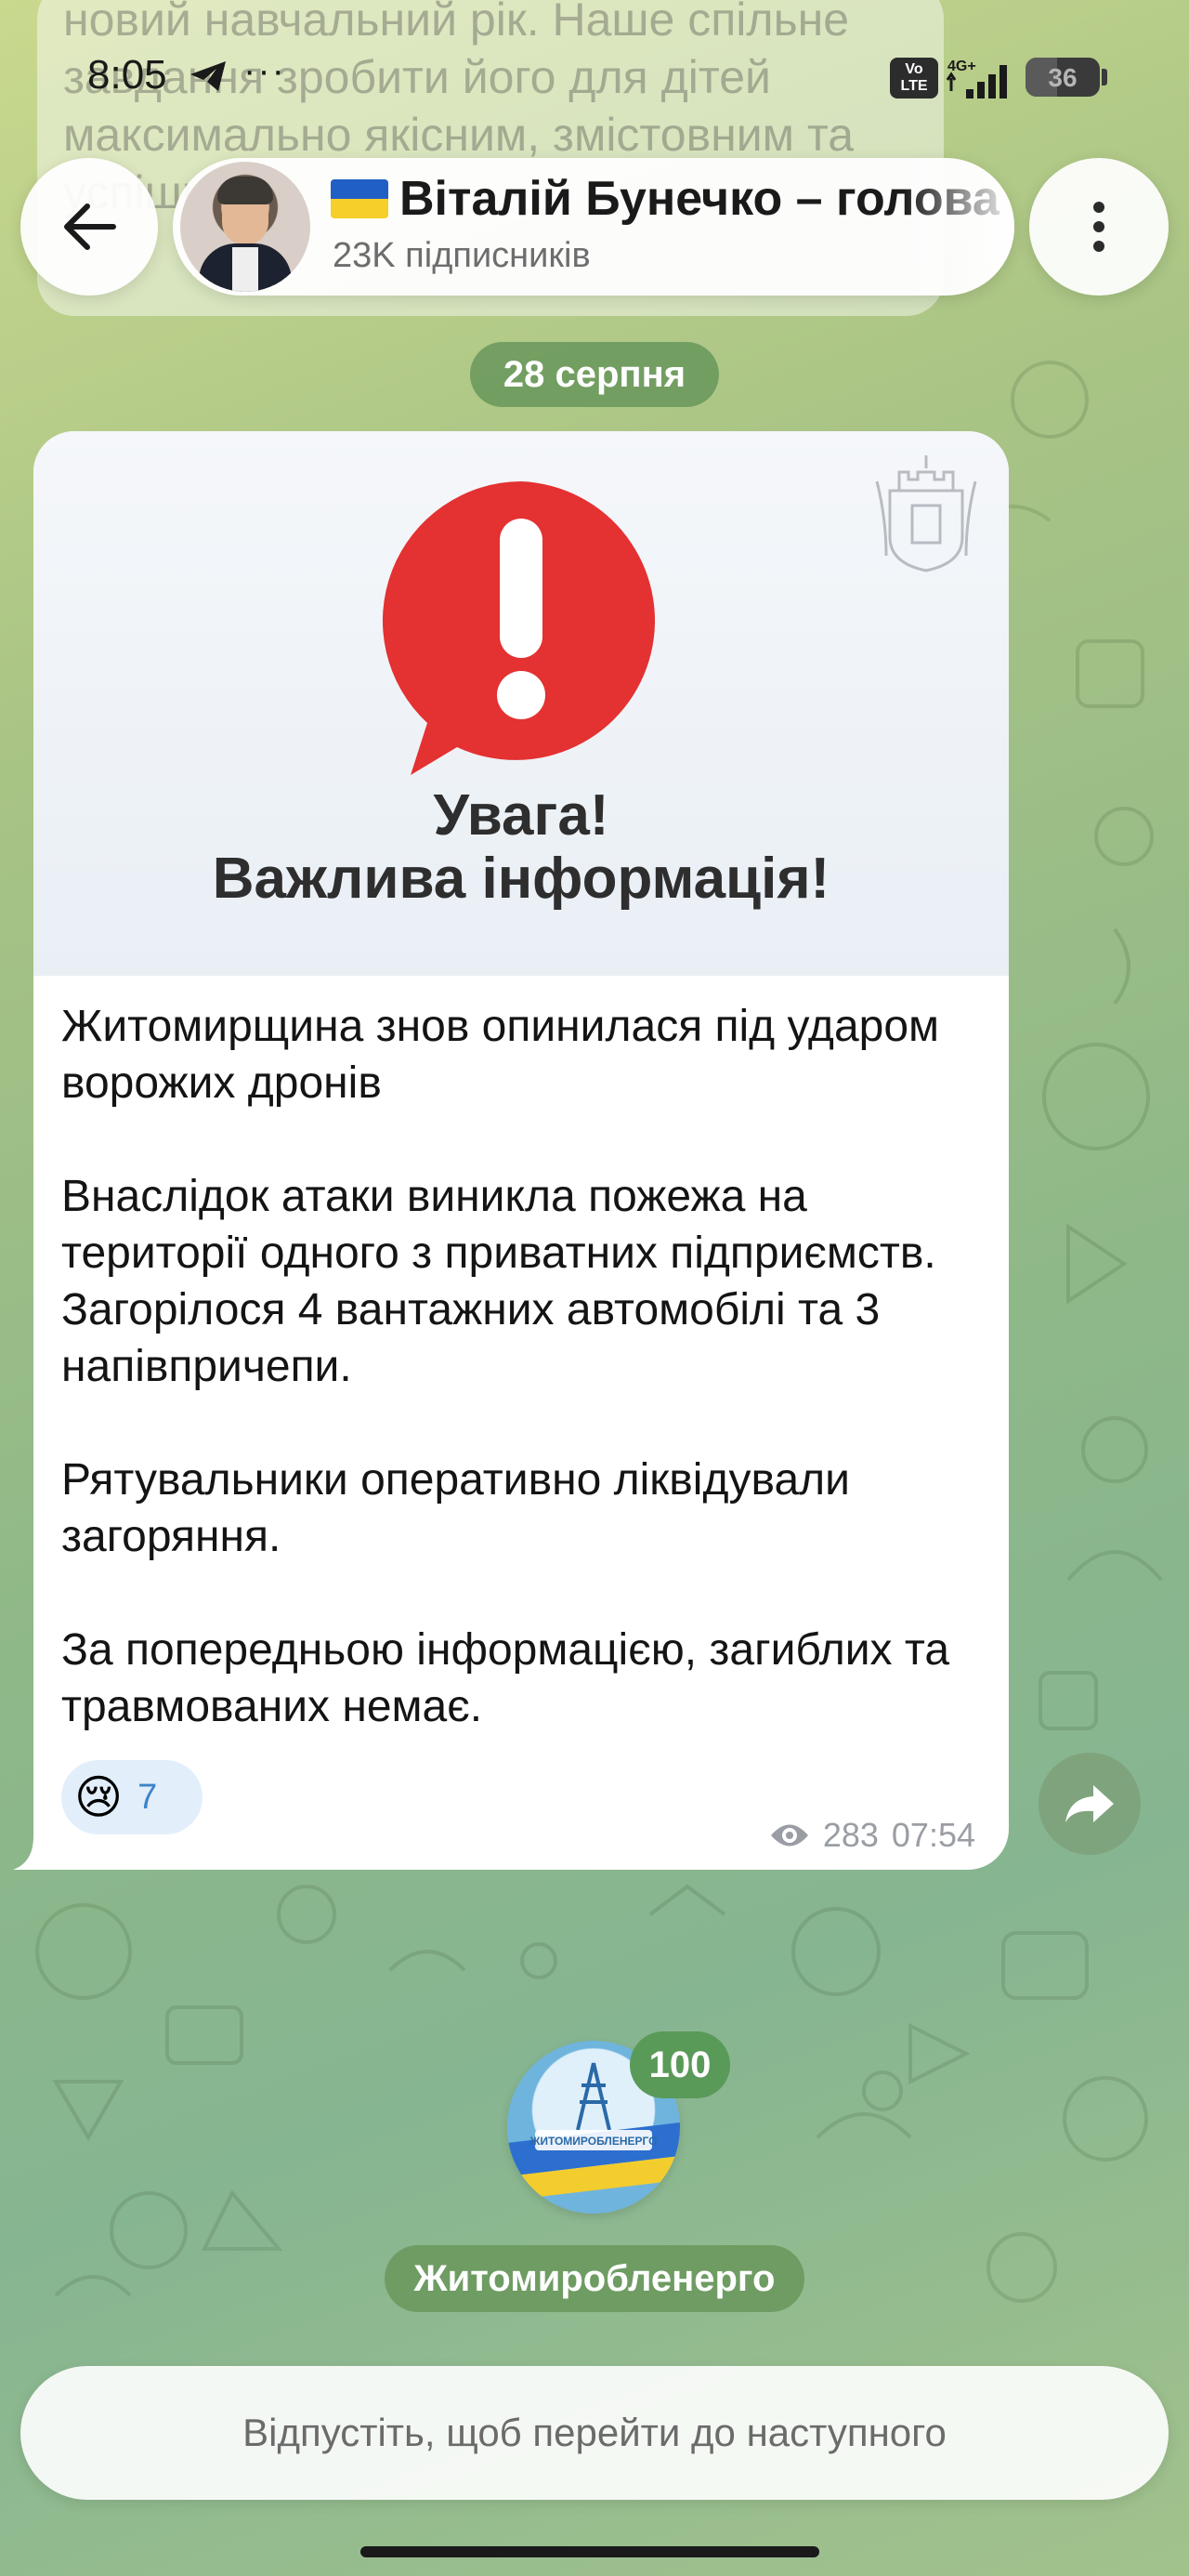 The height and width of the screenshot is (2576, 1189). Describe the element at coordinates (850, 1835) in the screenshot. I see `view-count: 283` at that location.